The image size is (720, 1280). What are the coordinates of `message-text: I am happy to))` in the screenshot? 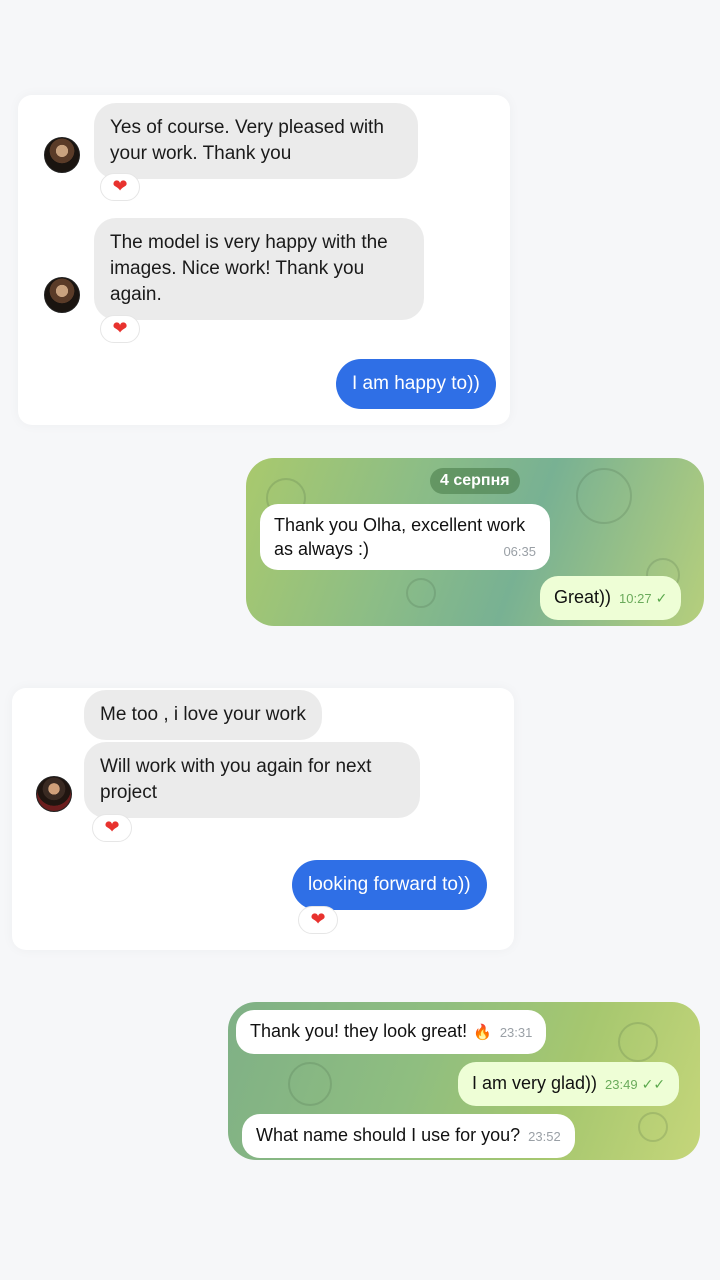 It's located at (416, 383).